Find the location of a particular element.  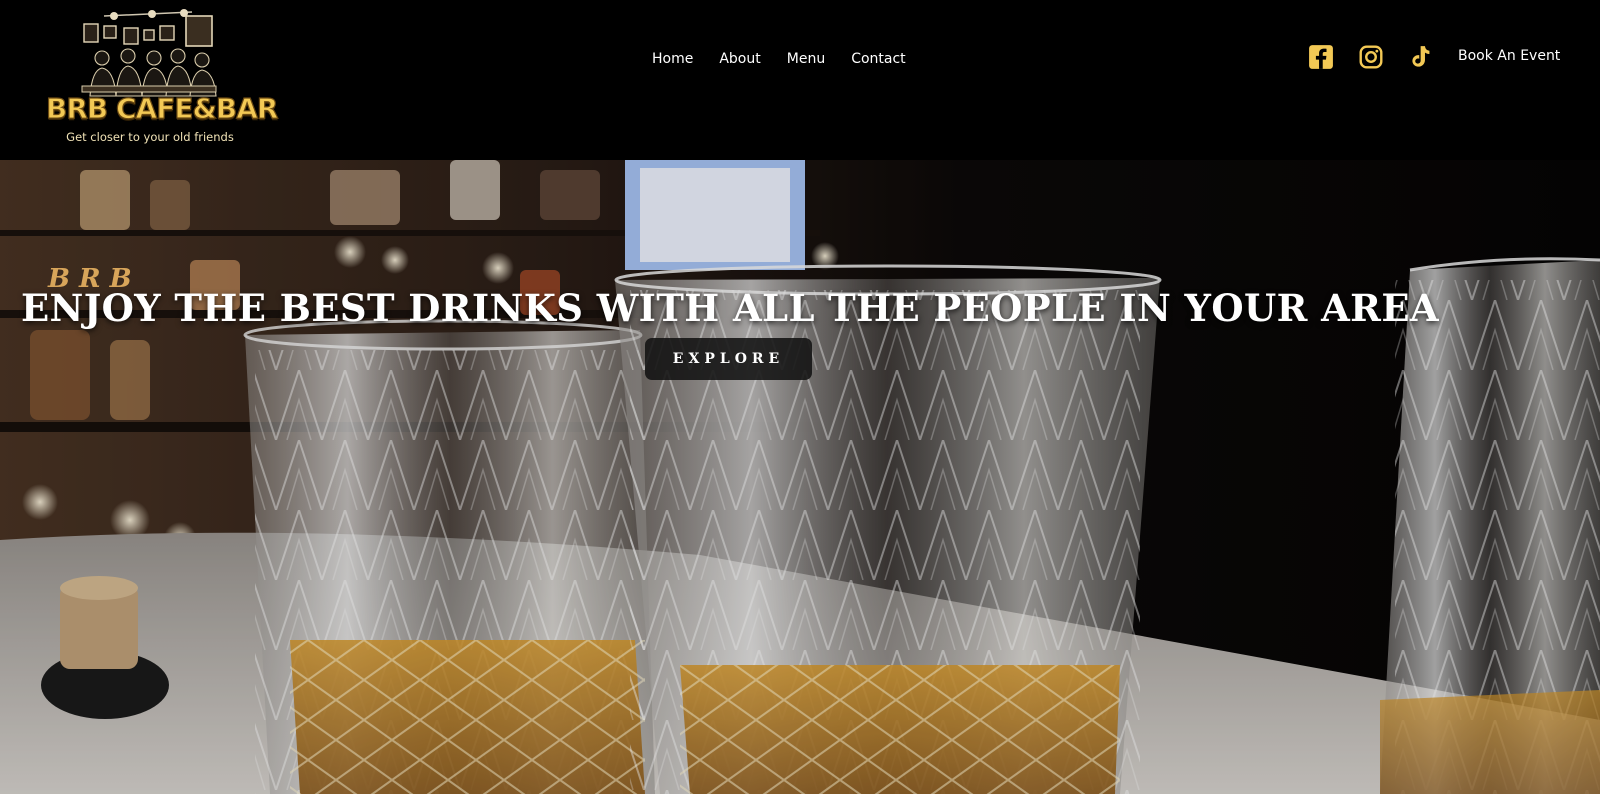

tiktok-icon is located at coordinates (1420, 57).